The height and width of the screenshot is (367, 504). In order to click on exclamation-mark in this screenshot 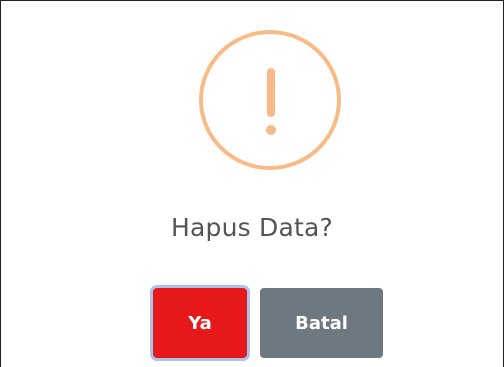, I will do `click(271, 101)`.